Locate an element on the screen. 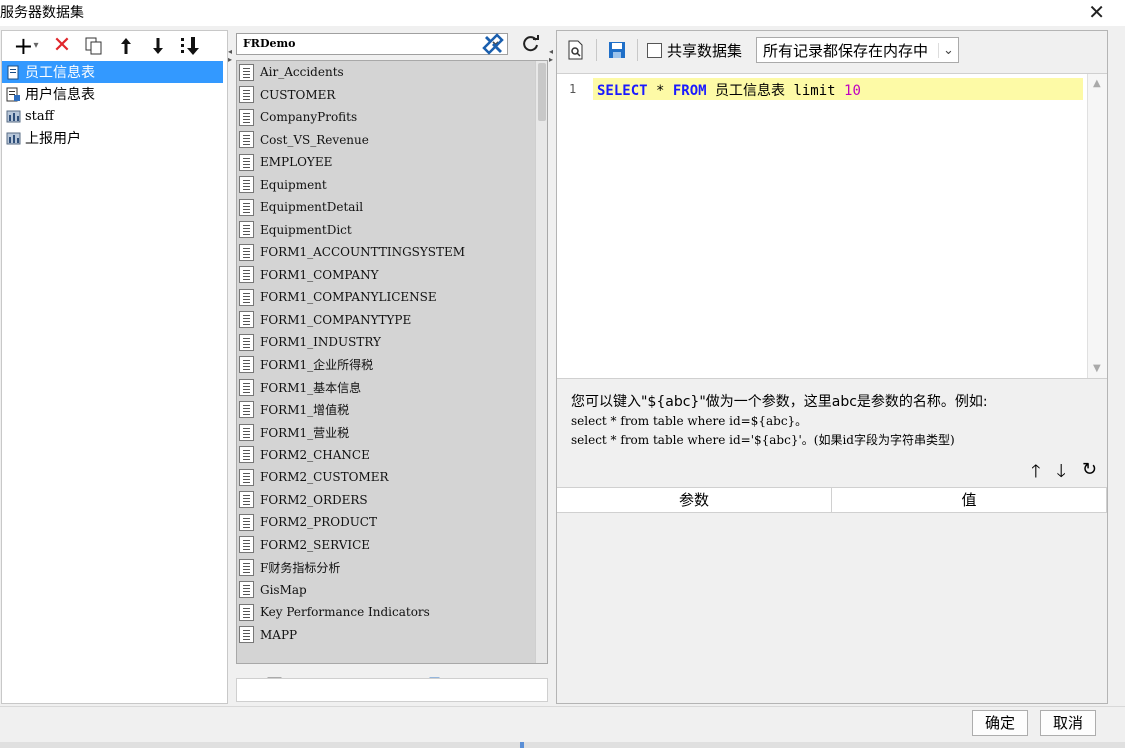  table-name: FORM1_企业所得税 is located at coordinates (317, 365).